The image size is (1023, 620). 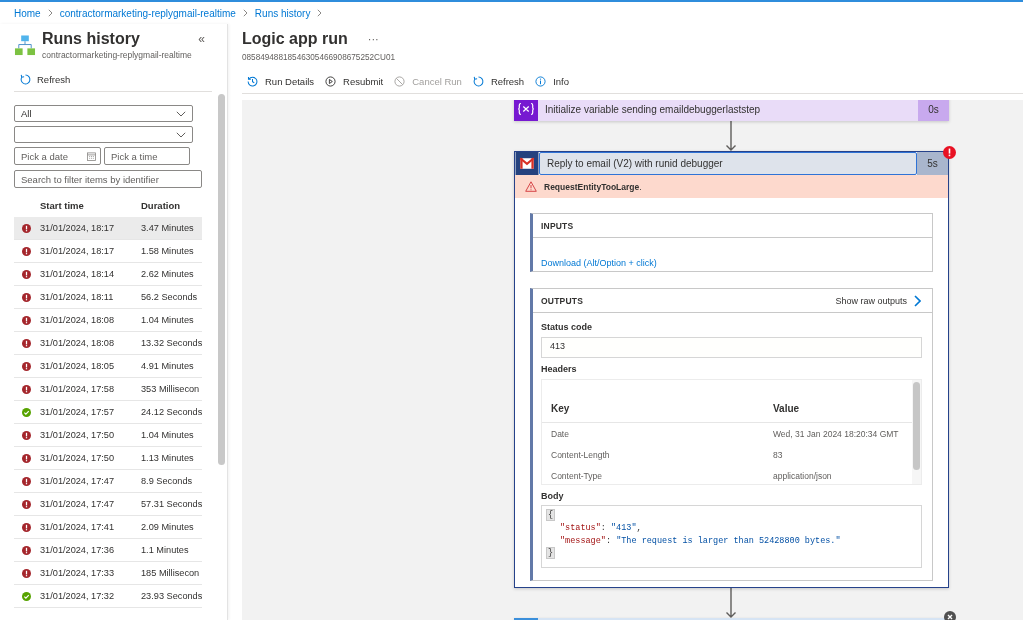 I want to click on table-cell: 83, so click(x=778, y=454).